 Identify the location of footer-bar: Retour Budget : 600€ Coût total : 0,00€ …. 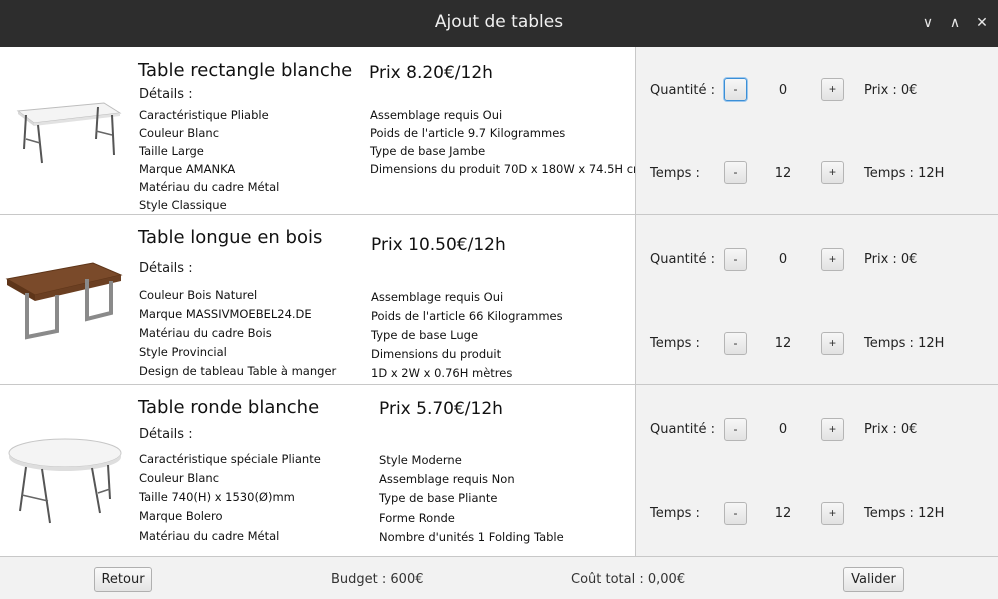
(499, 577).